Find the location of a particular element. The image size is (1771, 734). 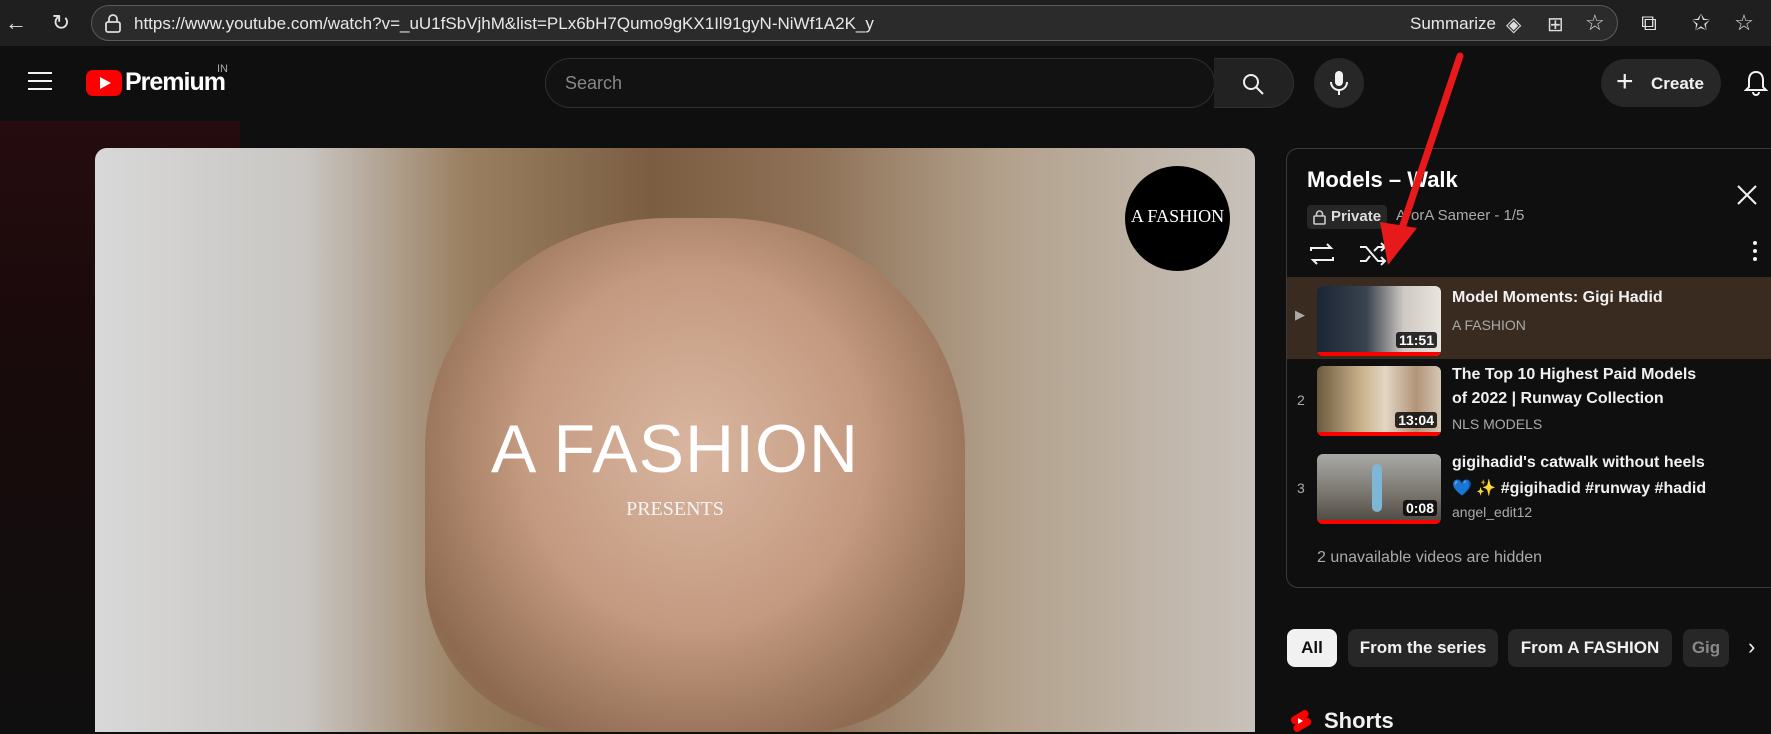

reload-icon: ↻ is located at coordinates (61, 23).